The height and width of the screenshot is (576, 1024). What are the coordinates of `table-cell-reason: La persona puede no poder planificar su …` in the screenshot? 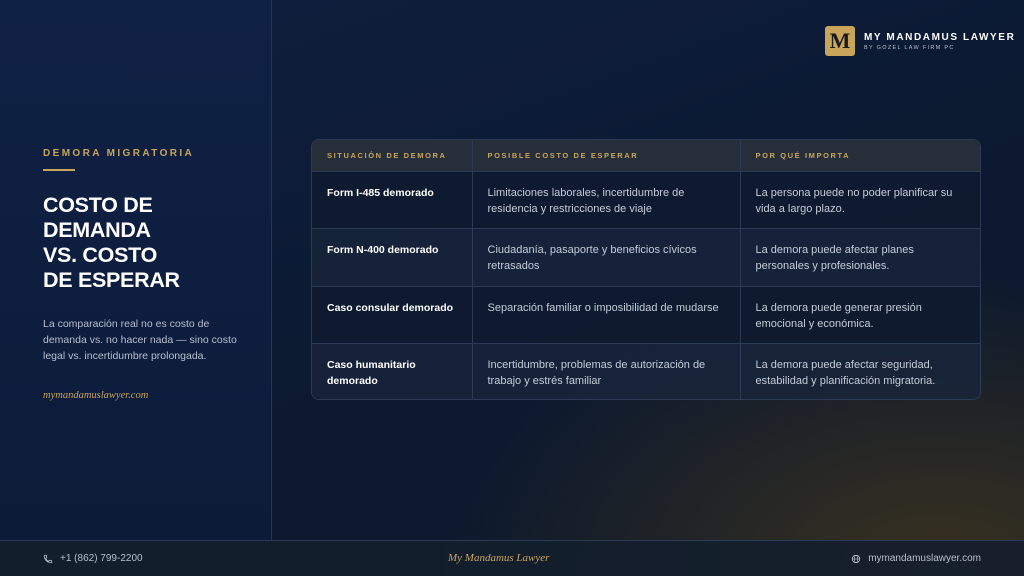 It's located at (859, 200).